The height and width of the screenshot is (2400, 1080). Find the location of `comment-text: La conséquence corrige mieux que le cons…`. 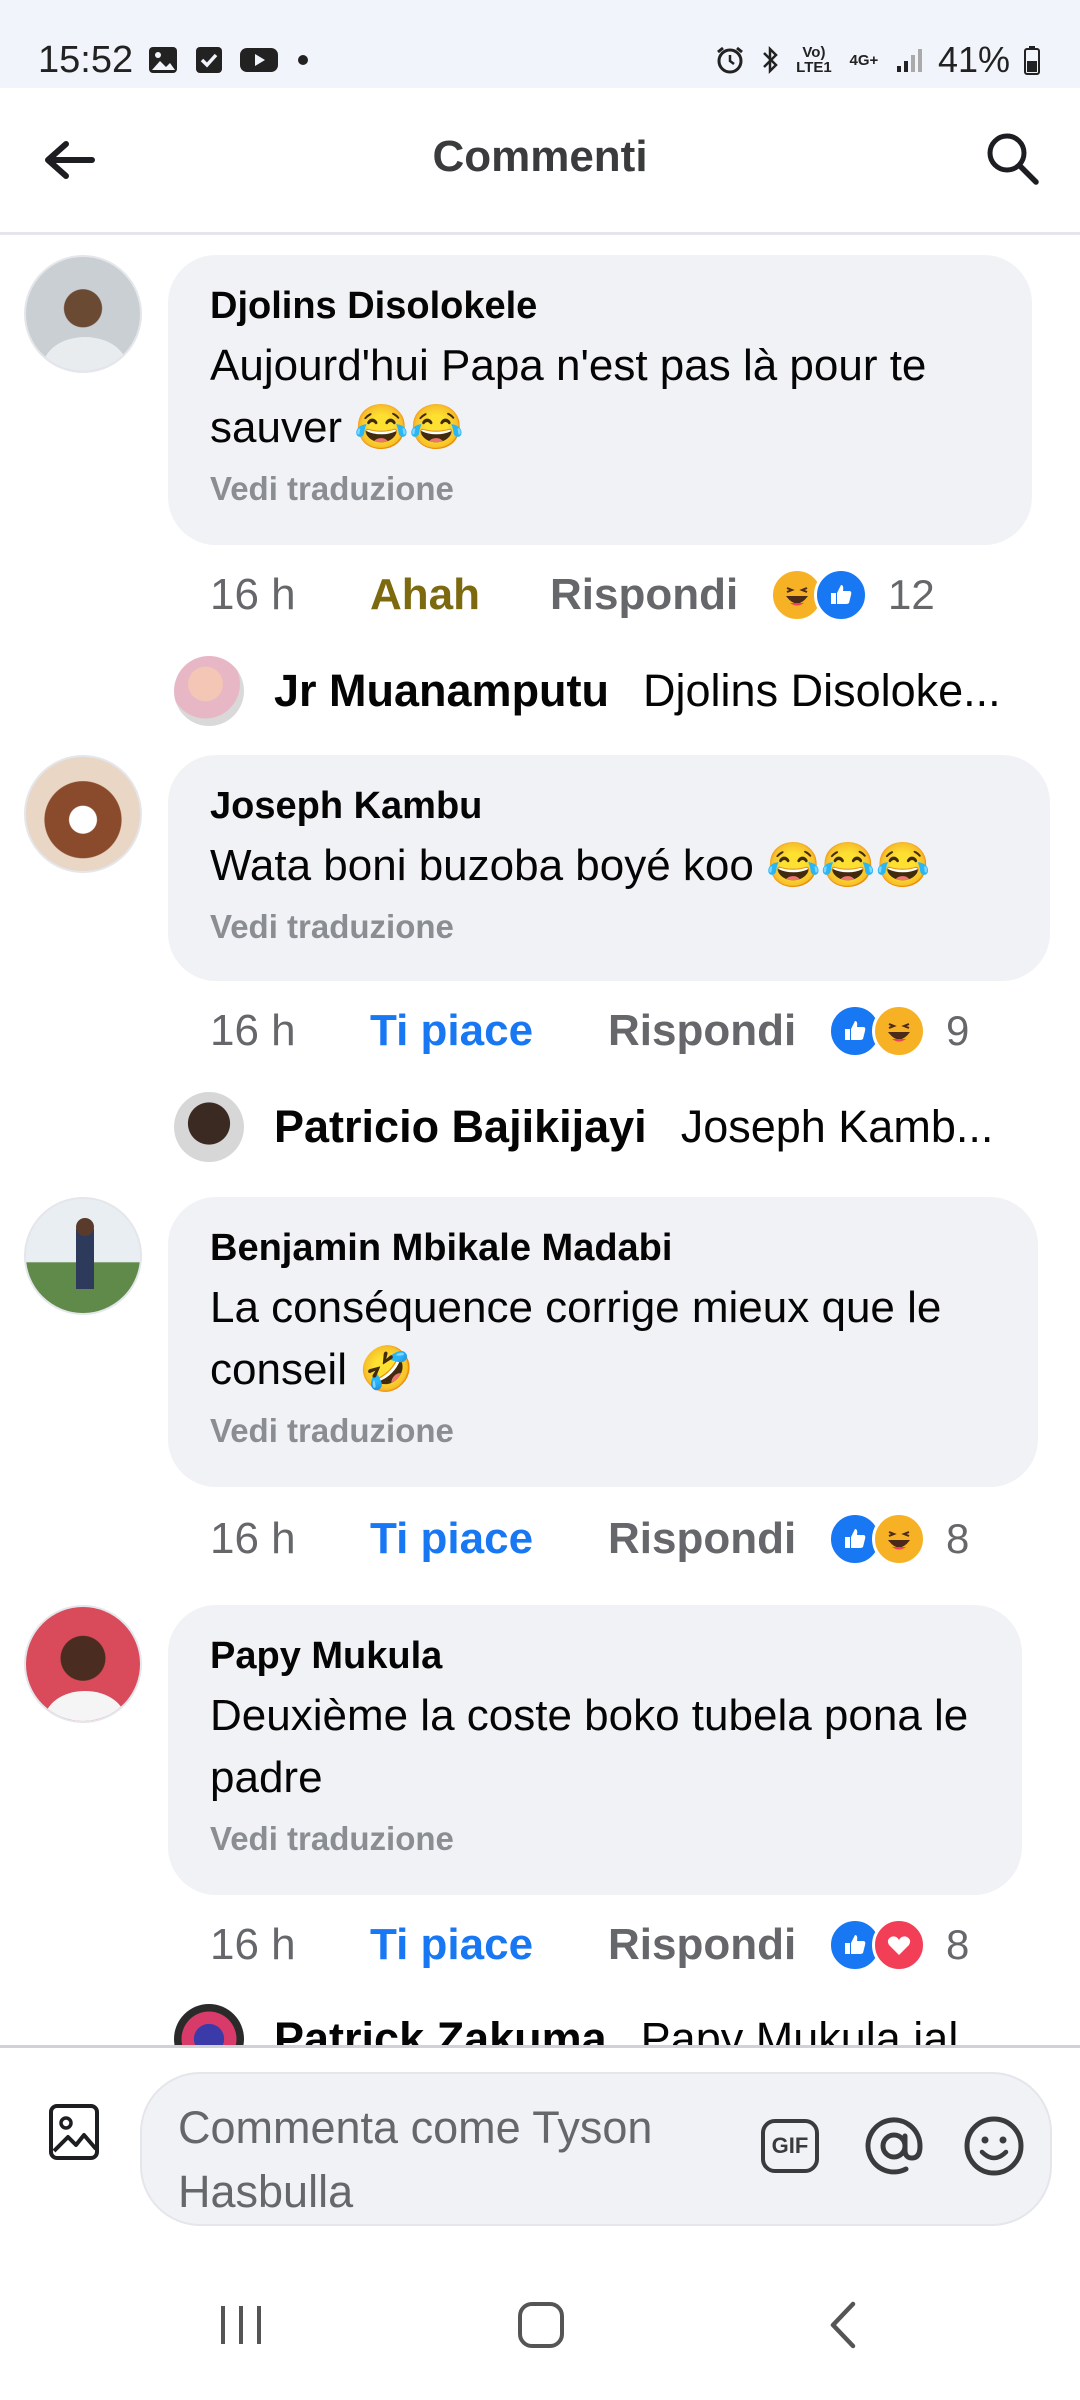

comment-text: La conséquence corrige mieux que le cons… is located at coordinates (576, 1338).